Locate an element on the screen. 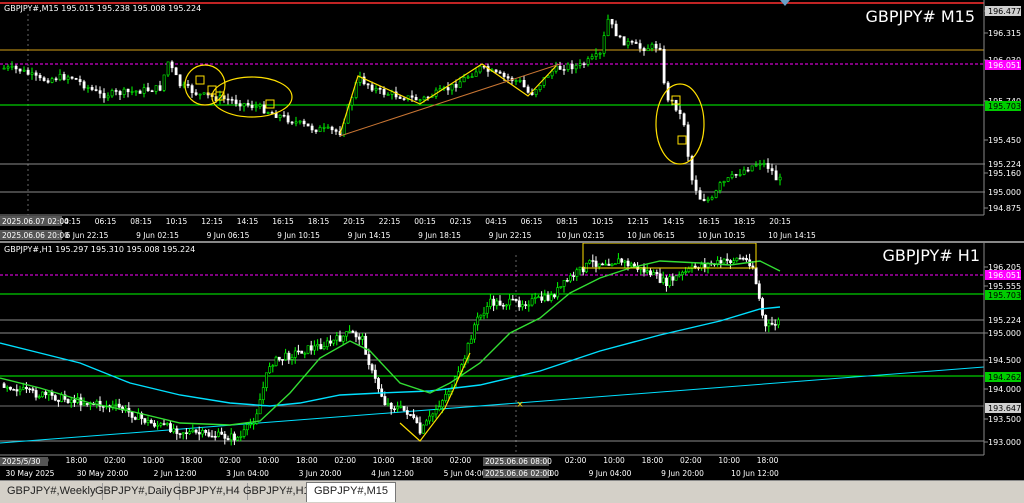 The height and width of the screenshot is (503, 1024). h1-price-label: 194.000 is located at coordinates (1004, 389).